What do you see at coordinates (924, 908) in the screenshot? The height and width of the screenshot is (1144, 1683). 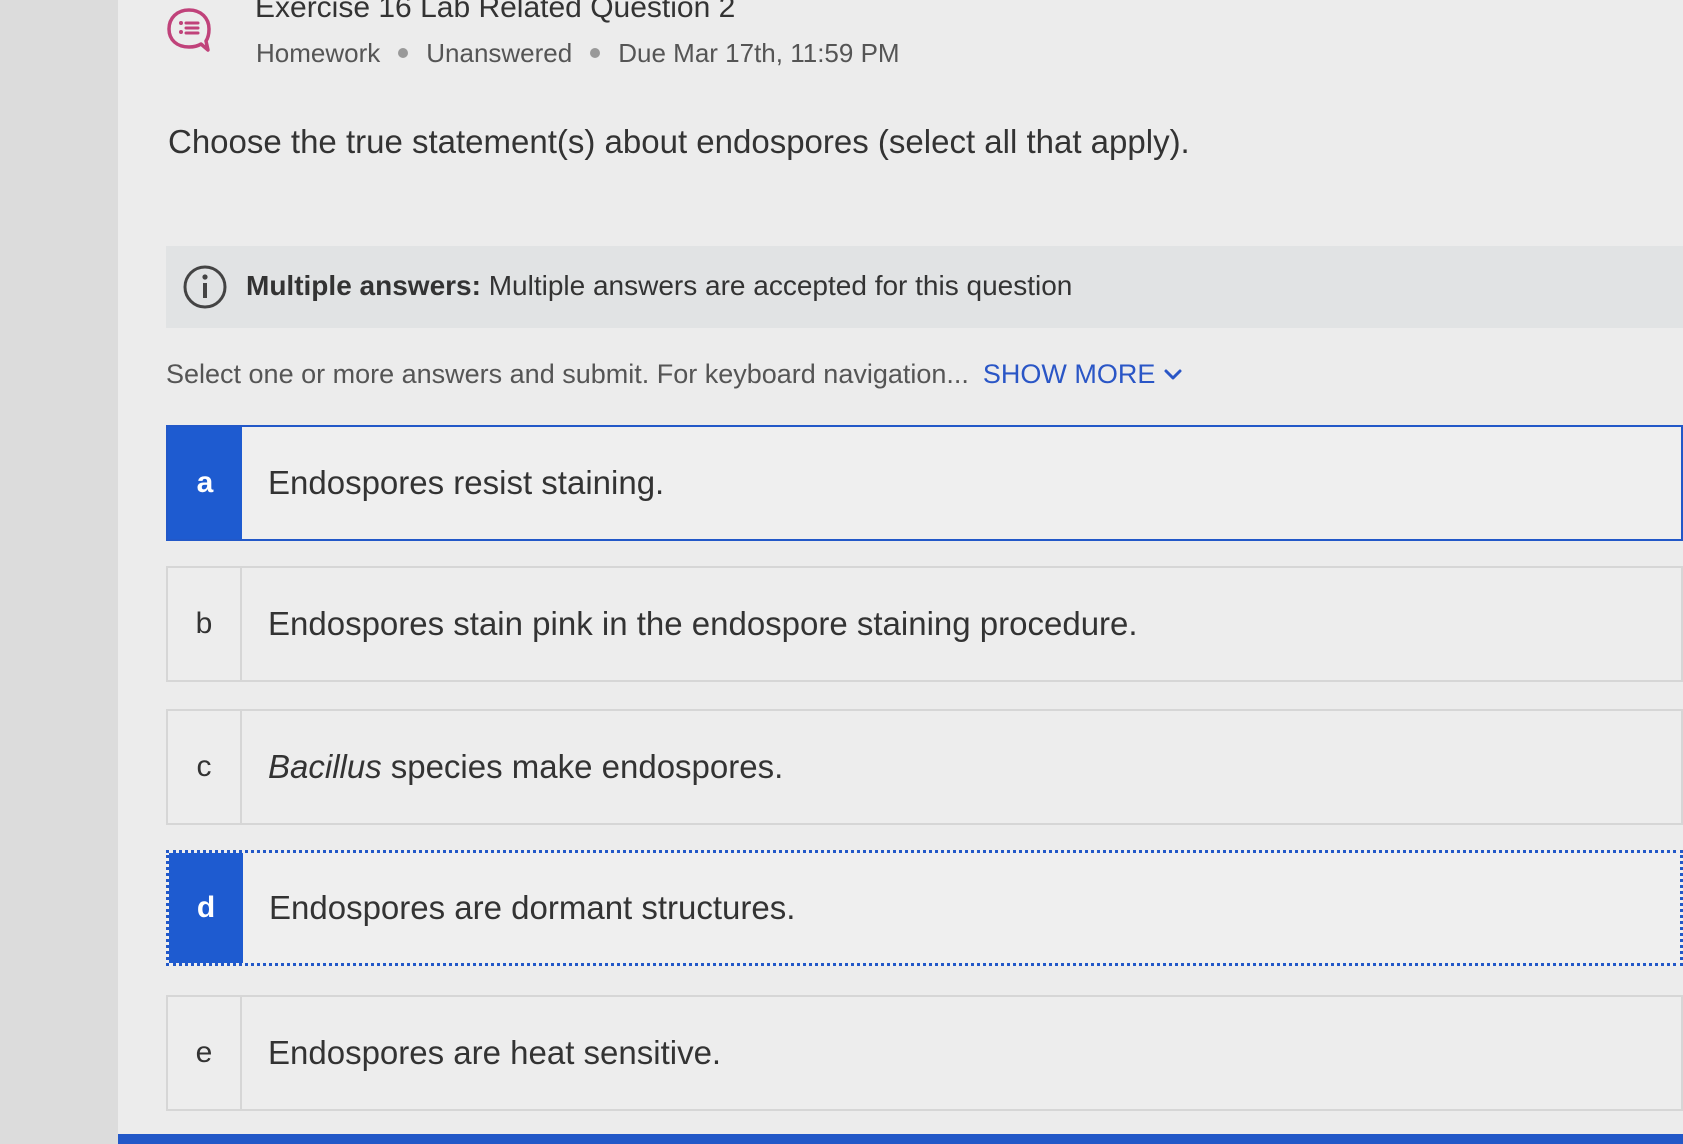 I see `answer-option-d: d Endospores are dormant structures.` at bounding box center [924, 908].